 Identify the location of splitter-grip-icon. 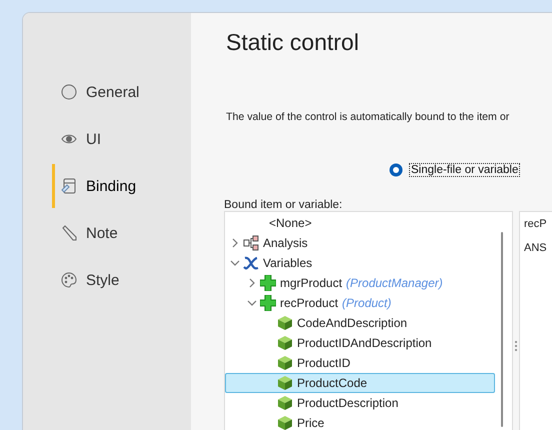
(516, 346).